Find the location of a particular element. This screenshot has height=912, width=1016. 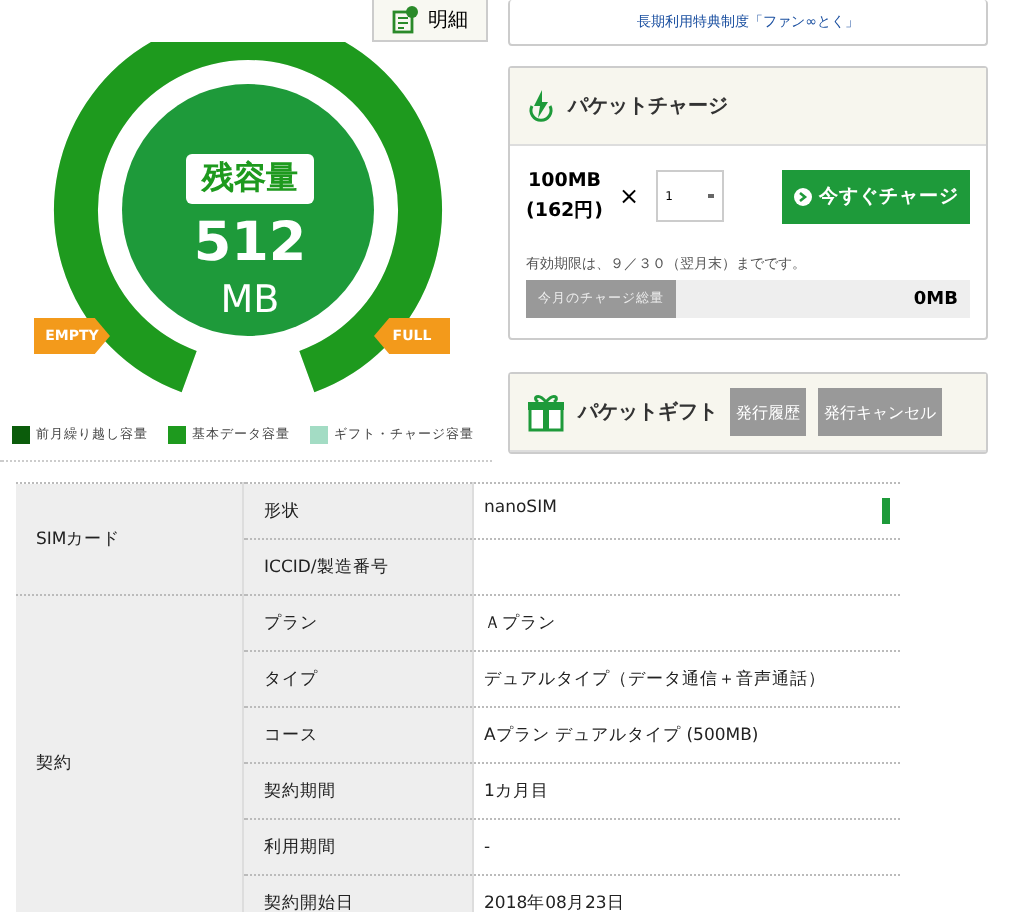

field-value: 2018年08月23日 is located at coordinates (686, 893).